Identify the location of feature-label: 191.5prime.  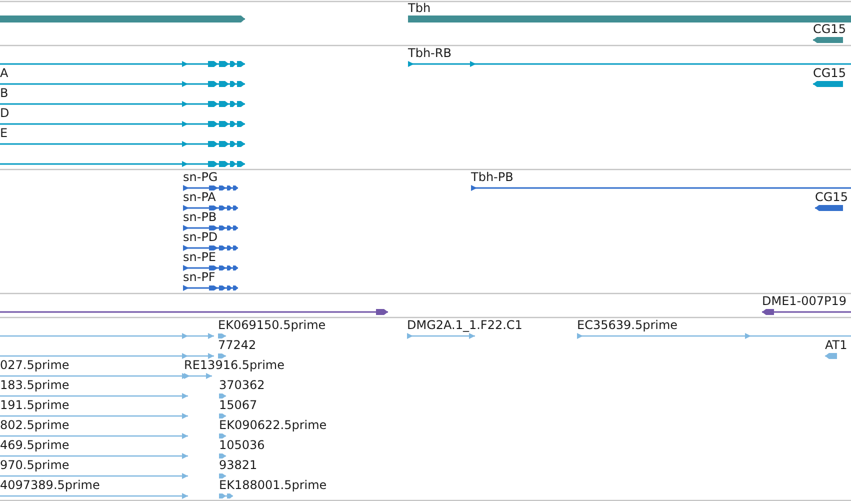
(35, 405).